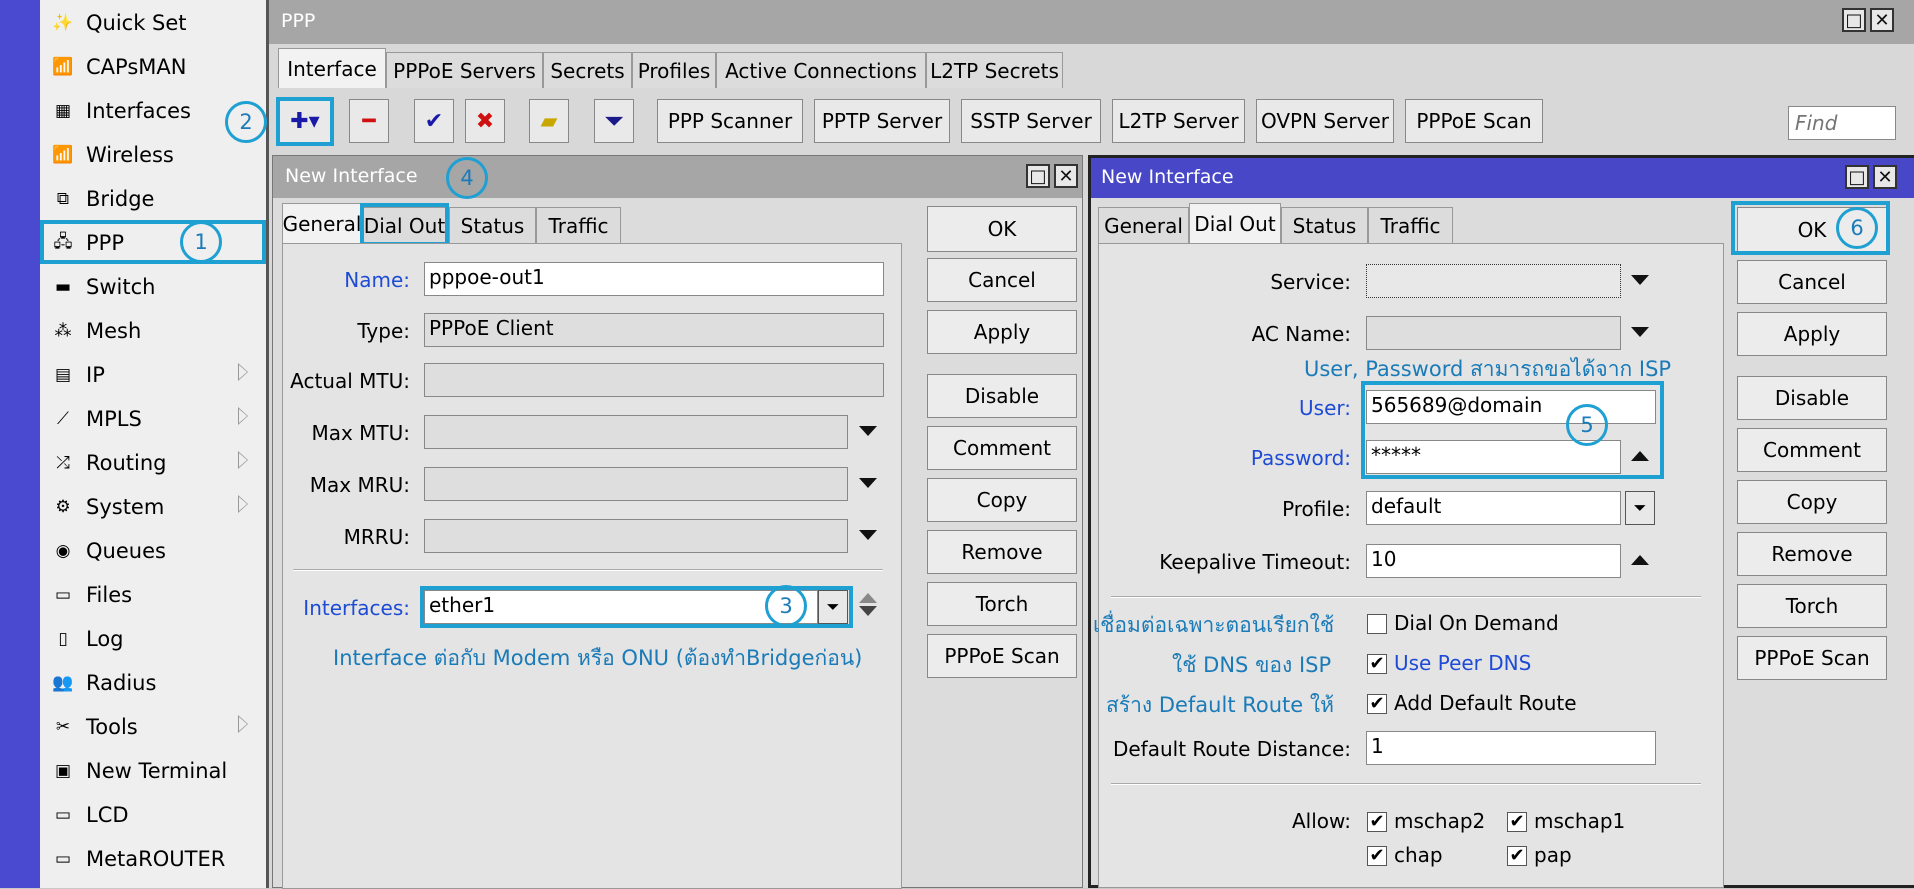 The image size is (1914, 889). I want to click on ac-name-field, so click(1493, 333).